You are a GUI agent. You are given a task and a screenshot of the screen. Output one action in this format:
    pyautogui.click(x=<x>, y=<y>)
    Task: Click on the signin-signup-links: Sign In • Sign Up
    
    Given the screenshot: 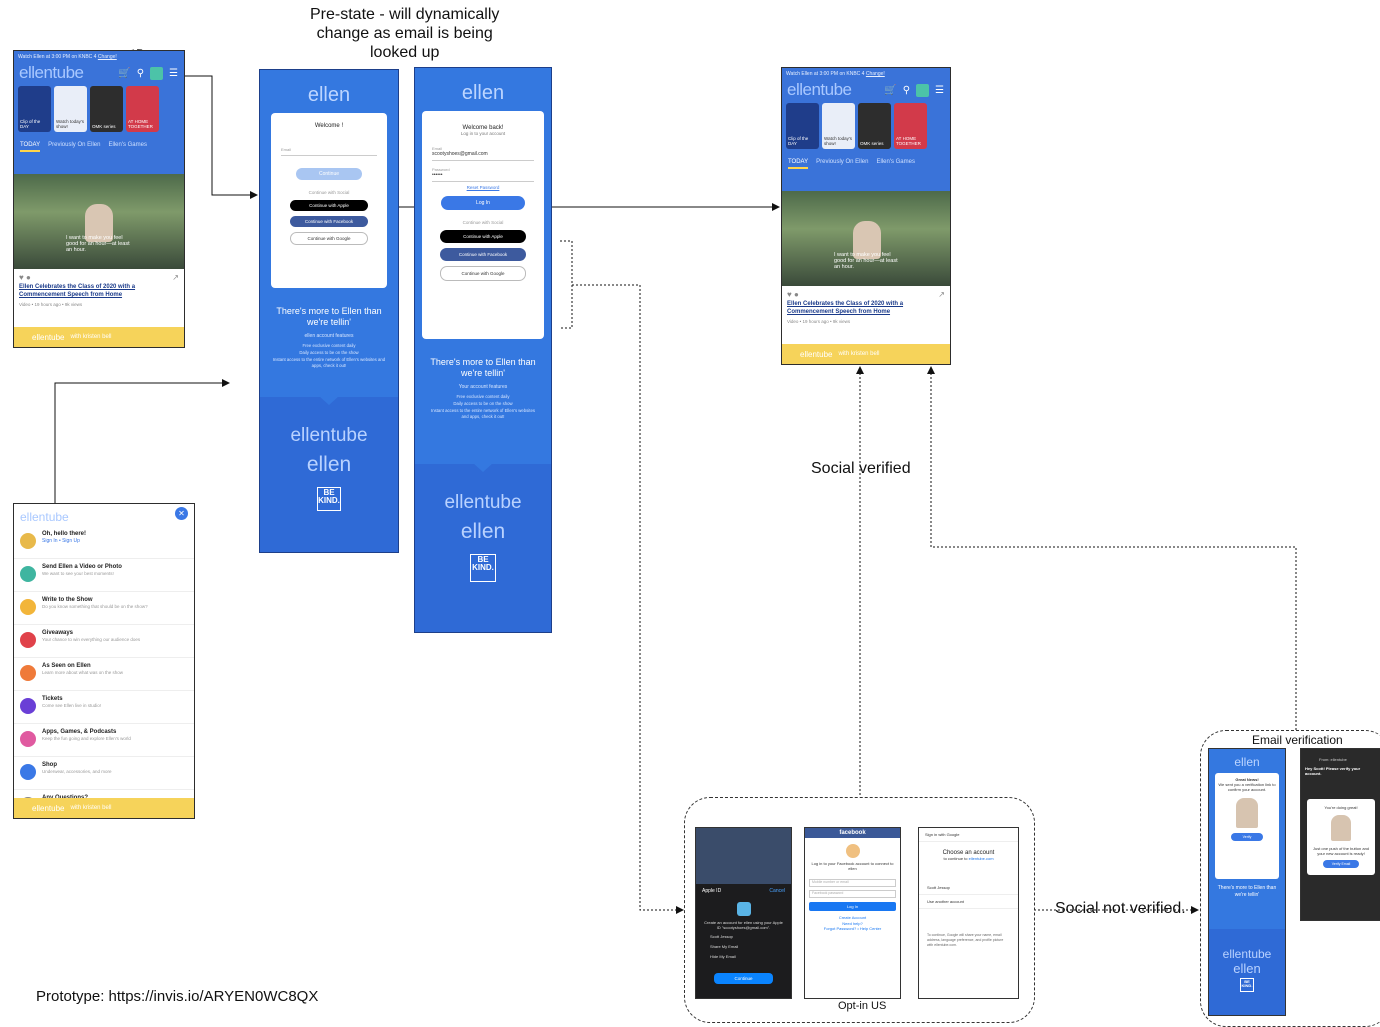 What is the action you would take?
    pyautogui.click(x=64, y=541)
    